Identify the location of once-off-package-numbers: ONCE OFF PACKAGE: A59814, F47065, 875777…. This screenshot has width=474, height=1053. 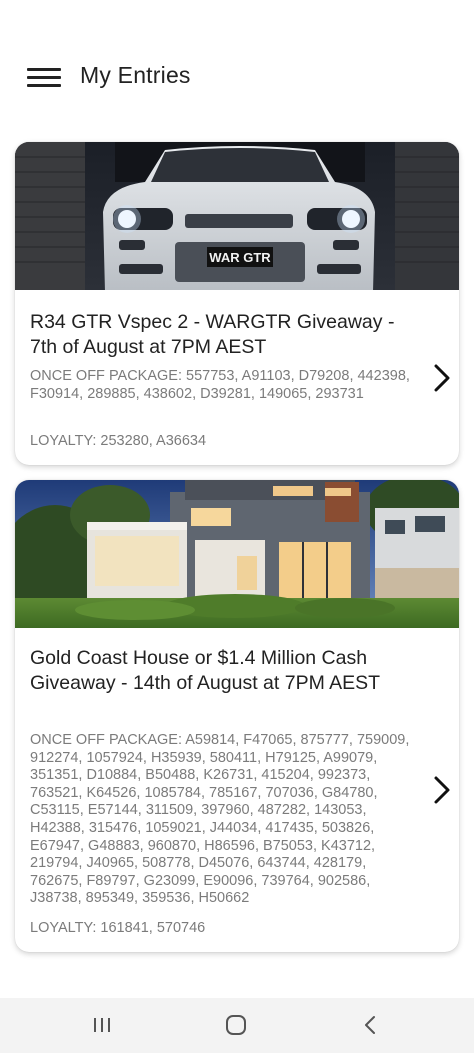
(220, 819).